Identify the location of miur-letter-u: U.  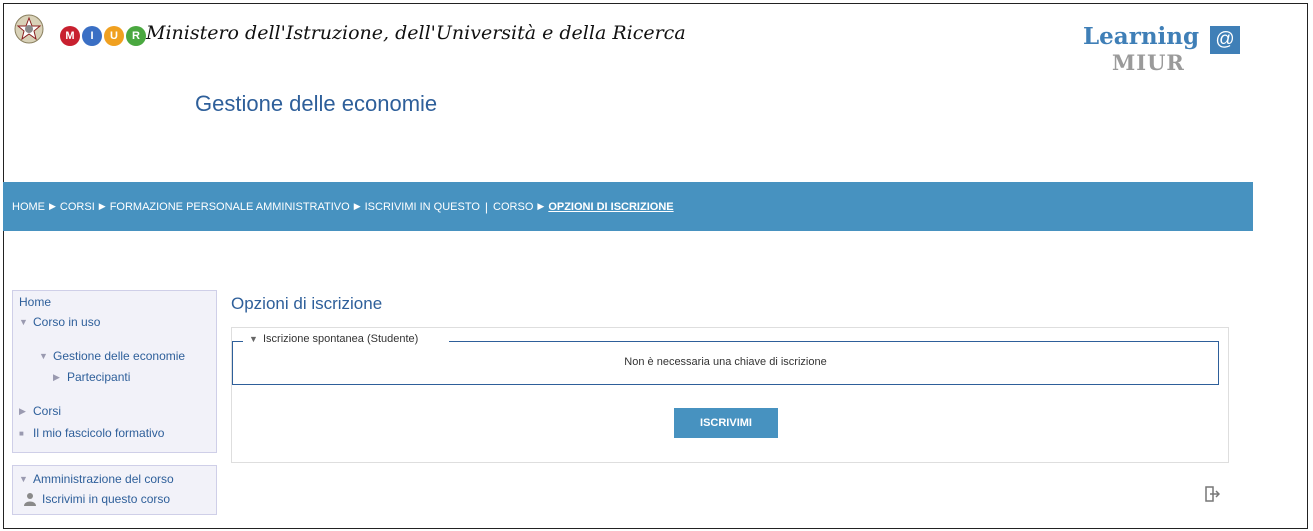
(114, 36).